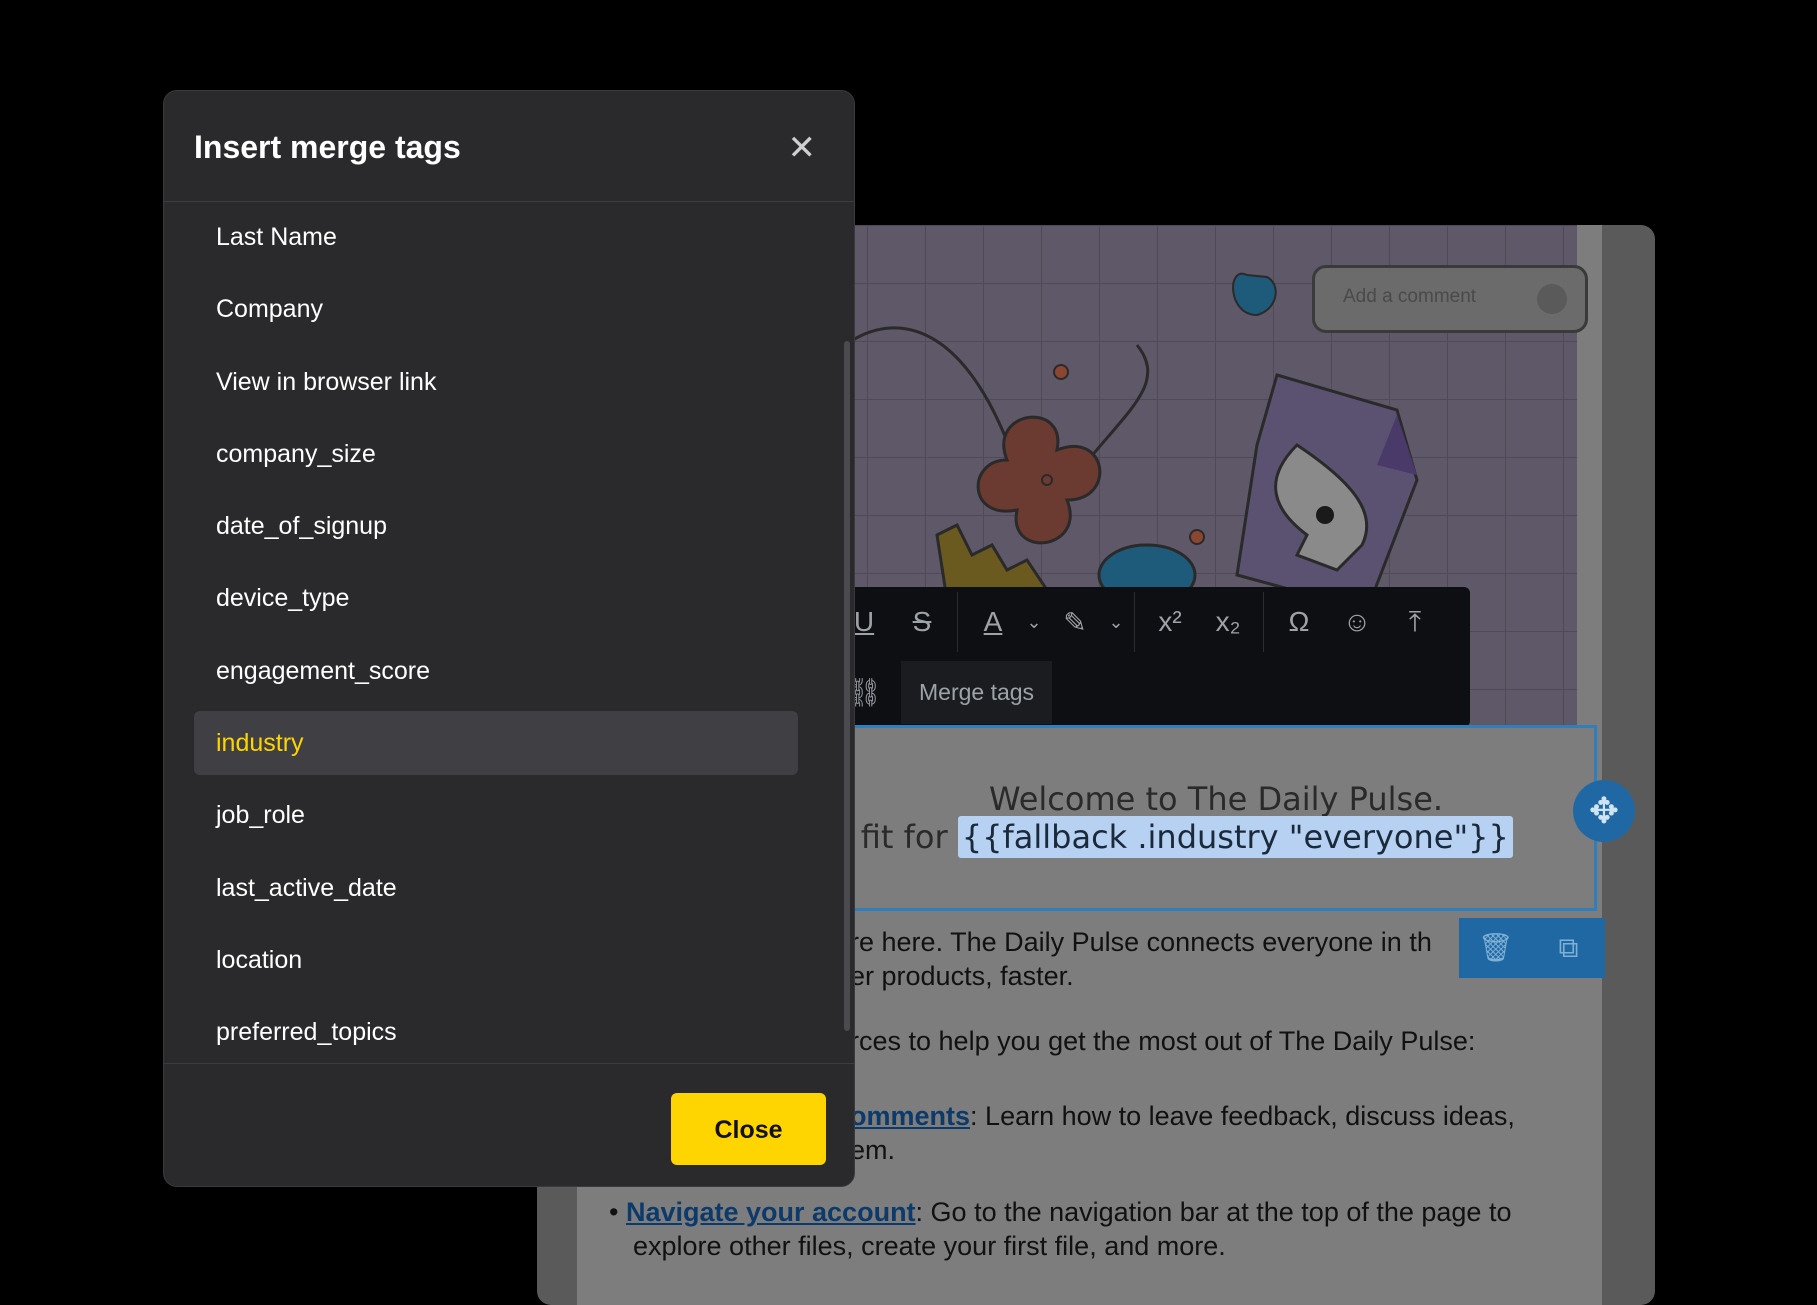  What do you see at coordinates (802, 148) in the screenshot?
I see `close-icon: ✕` at bounding box center [802, 148].